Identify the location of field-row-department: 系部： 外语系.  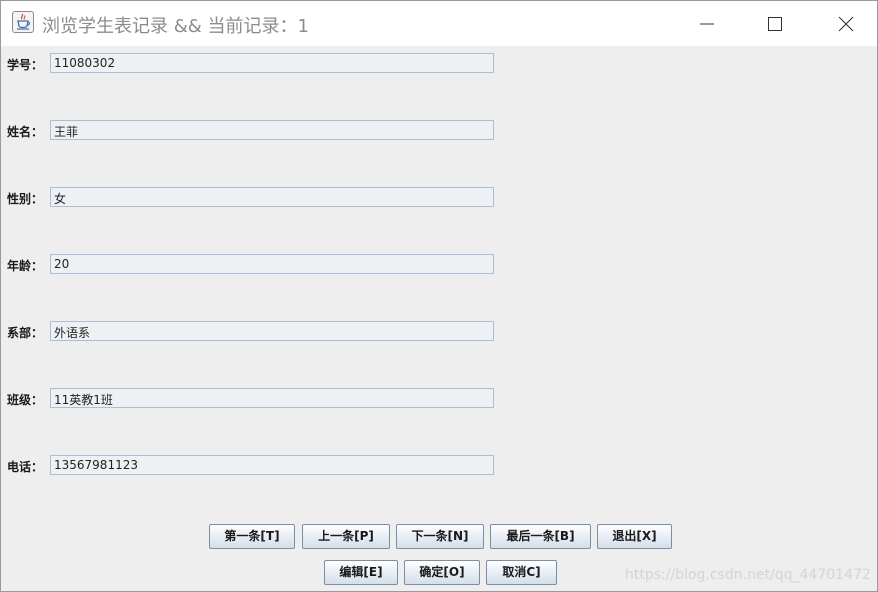
(251, 332).